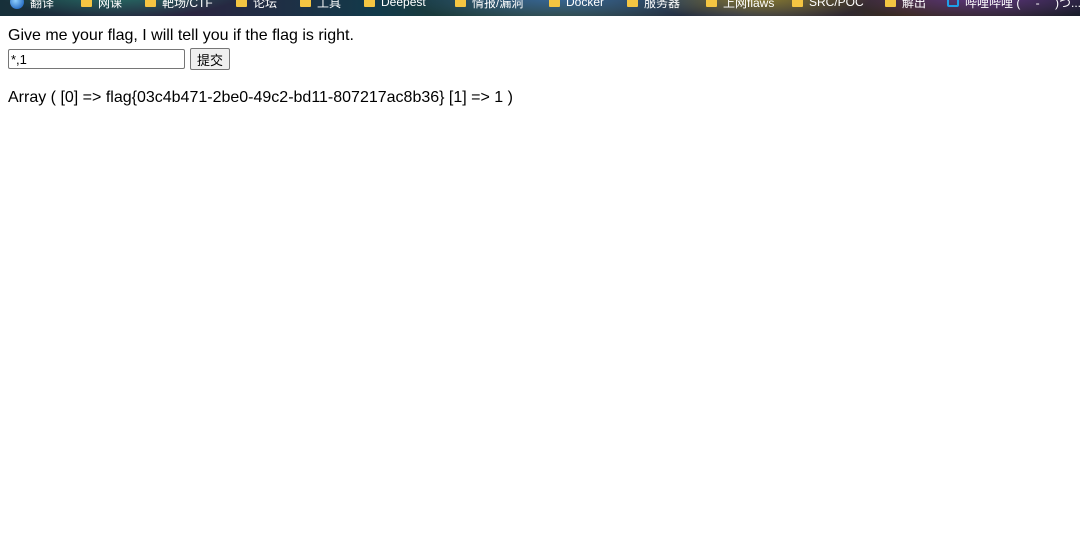  I want to click on submit-button: 提交, so click(210, 59).